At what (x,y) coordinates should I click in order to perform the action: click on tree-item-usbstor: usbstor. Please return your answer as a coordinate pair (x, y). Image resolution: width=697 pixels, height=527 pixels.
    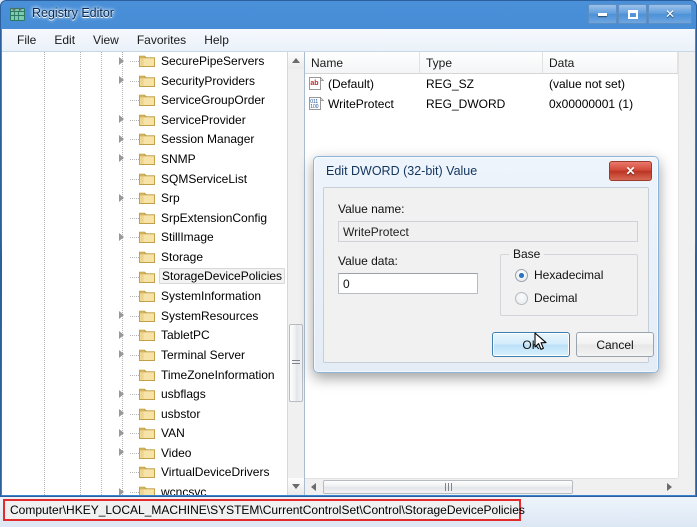
    Looking at the image, I should click on (144, 414).